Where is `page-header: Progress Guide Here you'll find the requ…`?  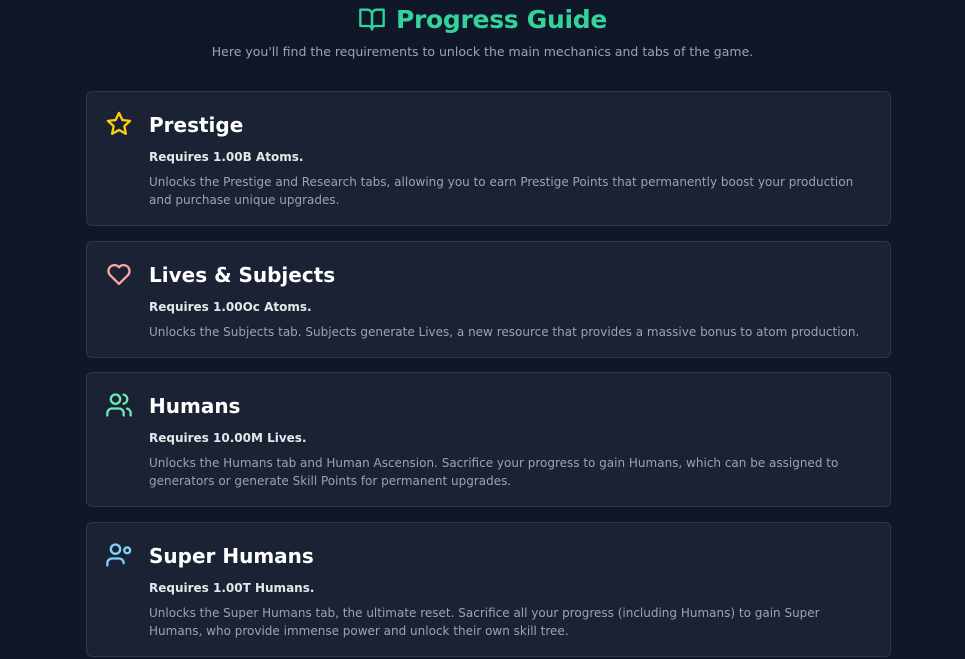
page-header: Progress Guide Here you'll find the requ… is located at coordinates (482, 30).